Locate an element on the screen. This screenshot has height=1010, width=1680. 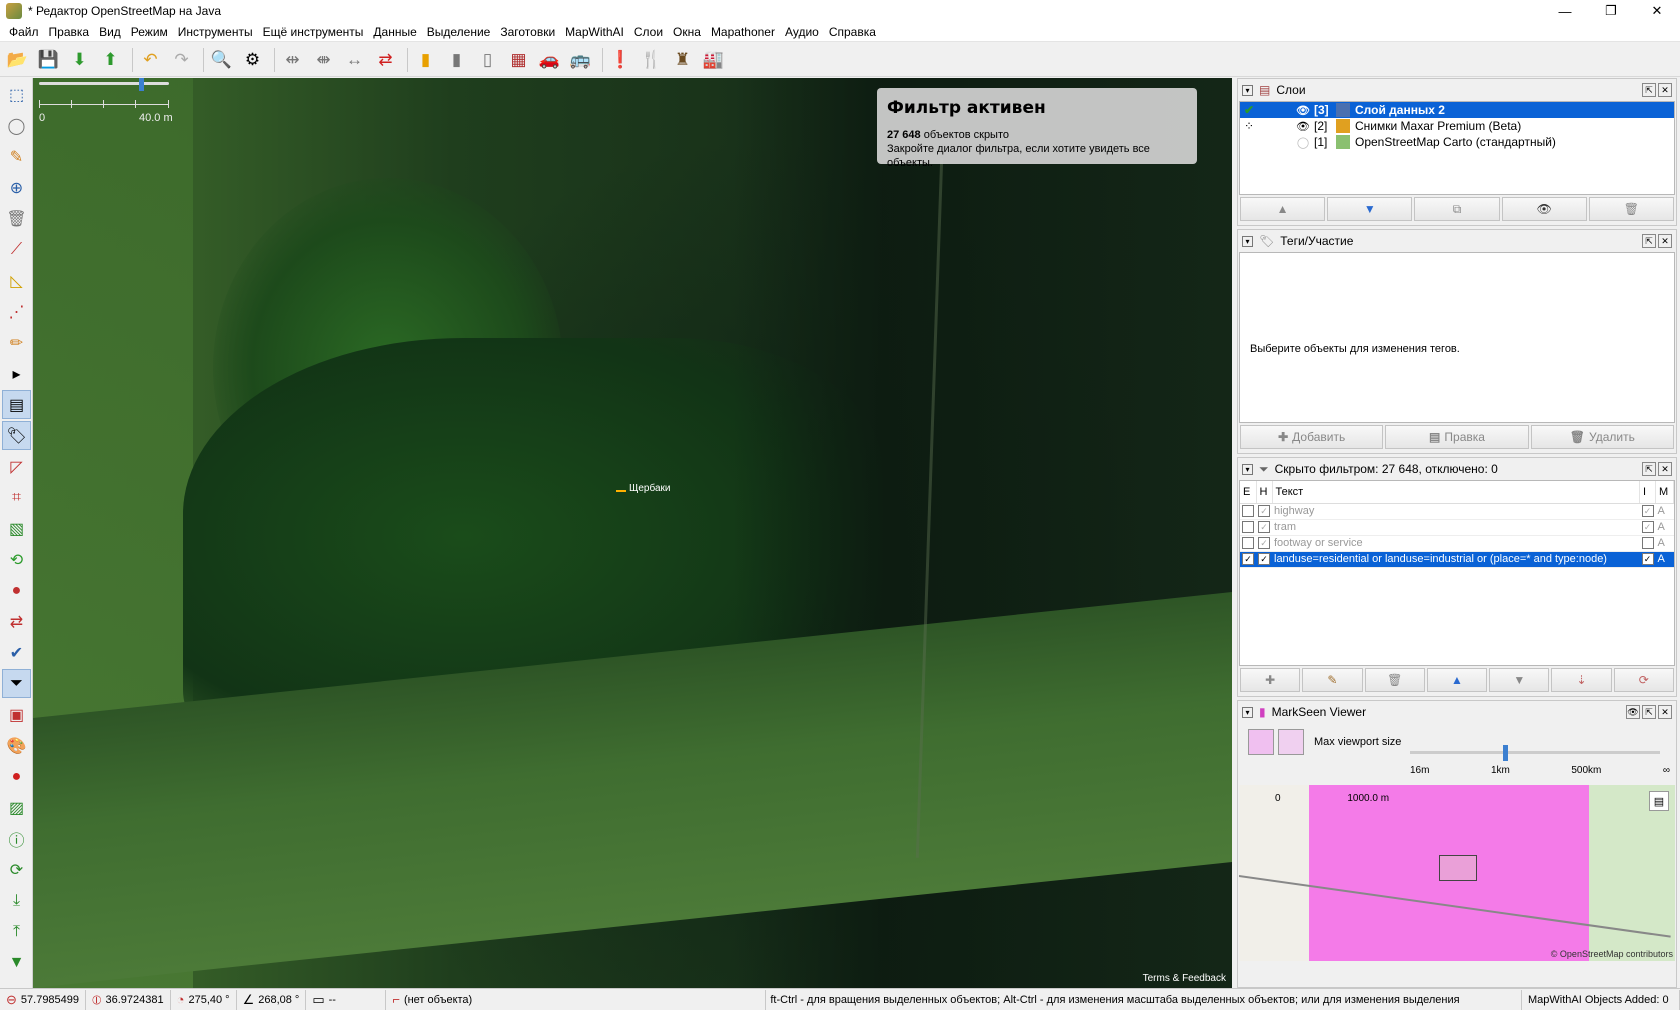
minimap-attribution: © OpenStreetMap contributors is located at coordinates (1612, 954).